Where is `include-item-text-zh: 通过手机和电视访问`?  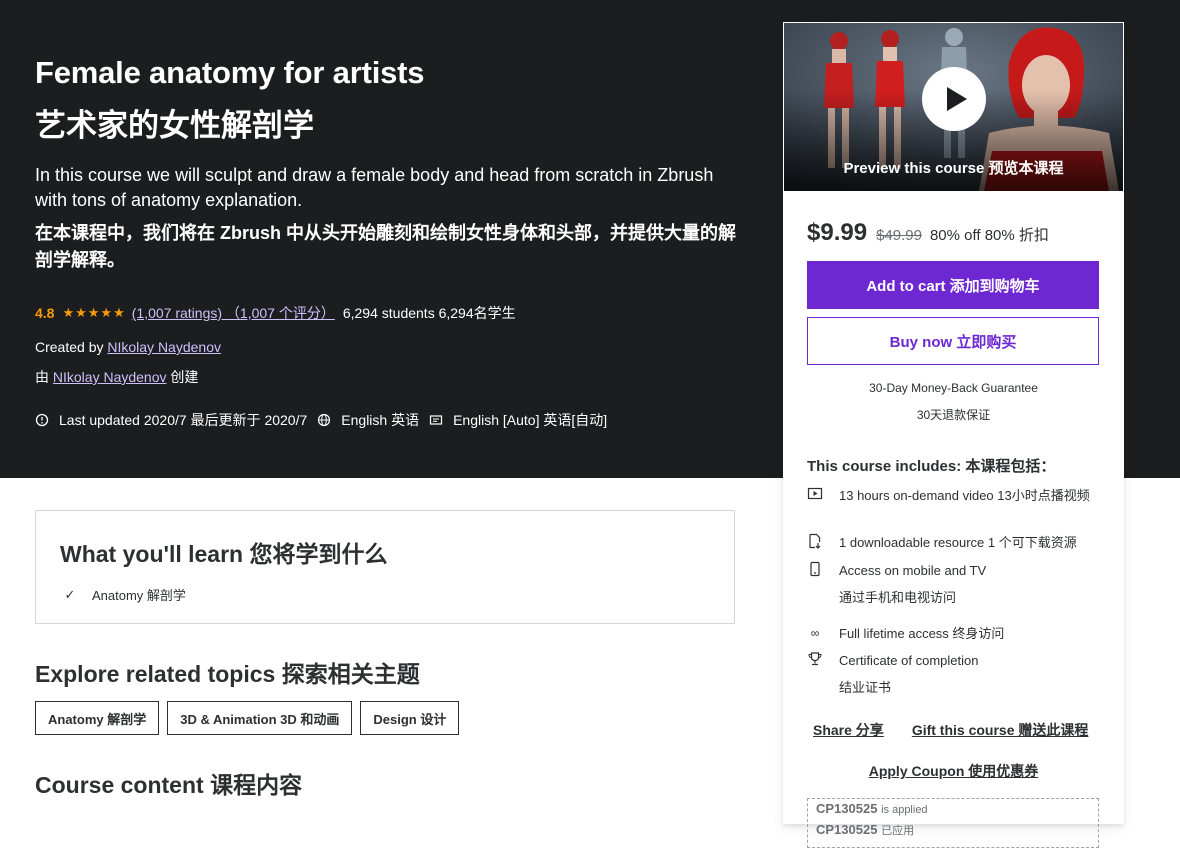 include-item-text-zh: 通过手机和电视访问 is located at coordinates (898, 597).